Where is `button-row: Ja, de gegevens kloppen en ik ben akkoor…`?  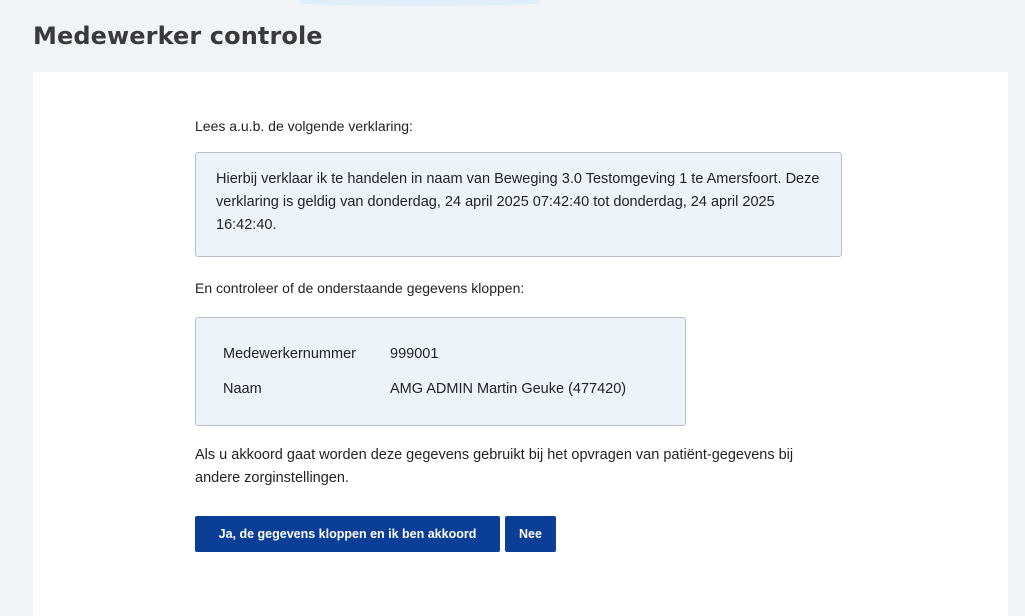 button-row: Ja, de gegevens kloppen en ik ben akkoor… is located at coordinates (375, 534).